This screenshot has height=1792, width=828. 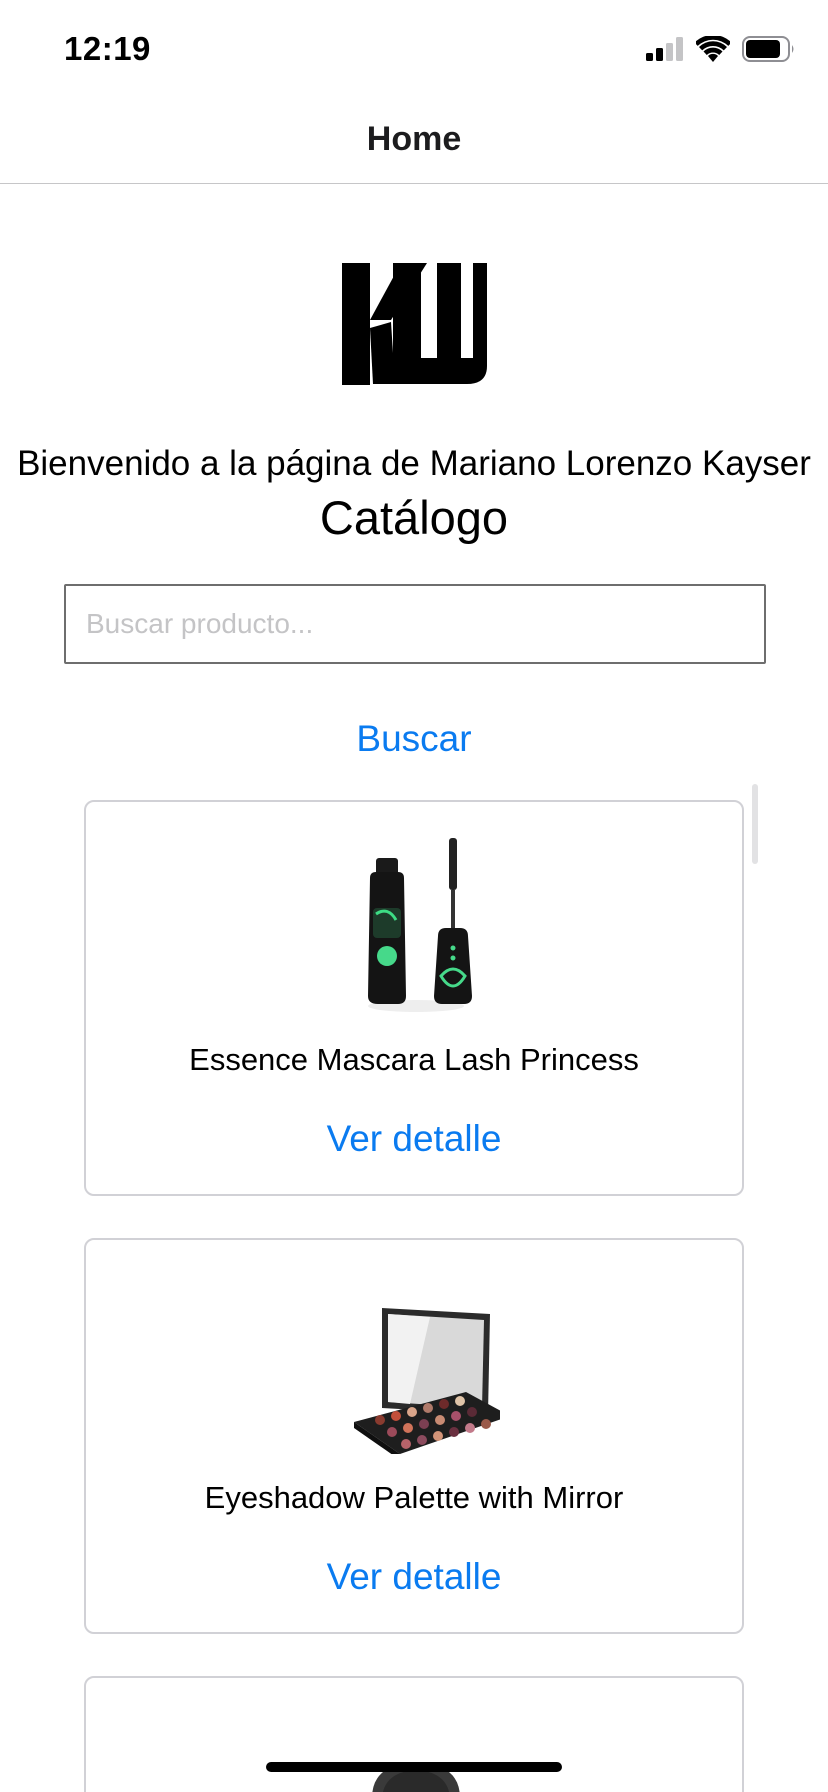 What do you see at coordinates (713, 49) in the screenshot?
I see `wifi-icon` at bounding box center [713, 49].